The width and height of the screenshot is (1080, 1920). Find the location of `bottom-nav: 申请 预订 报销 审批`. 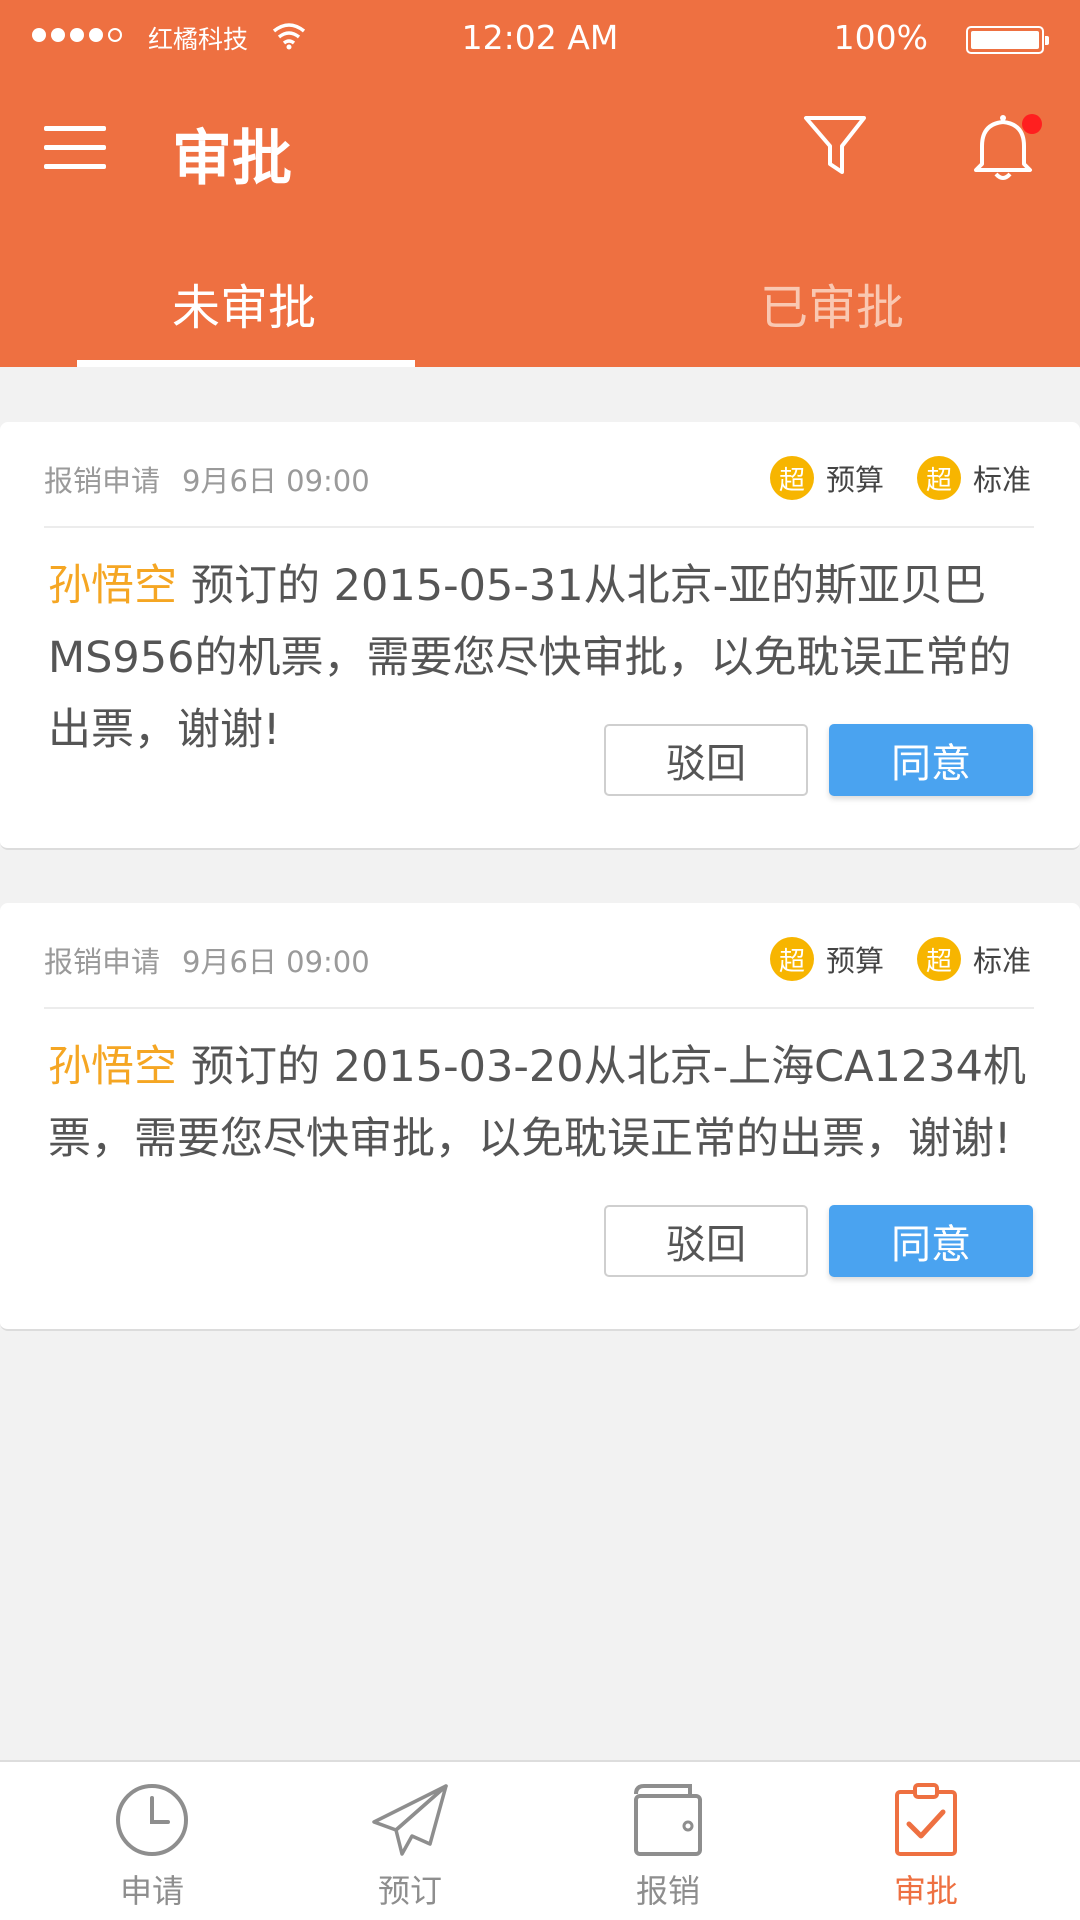

bottom-nav: 申请 预订 报销 审批 is located at coordinates (540, 1840).